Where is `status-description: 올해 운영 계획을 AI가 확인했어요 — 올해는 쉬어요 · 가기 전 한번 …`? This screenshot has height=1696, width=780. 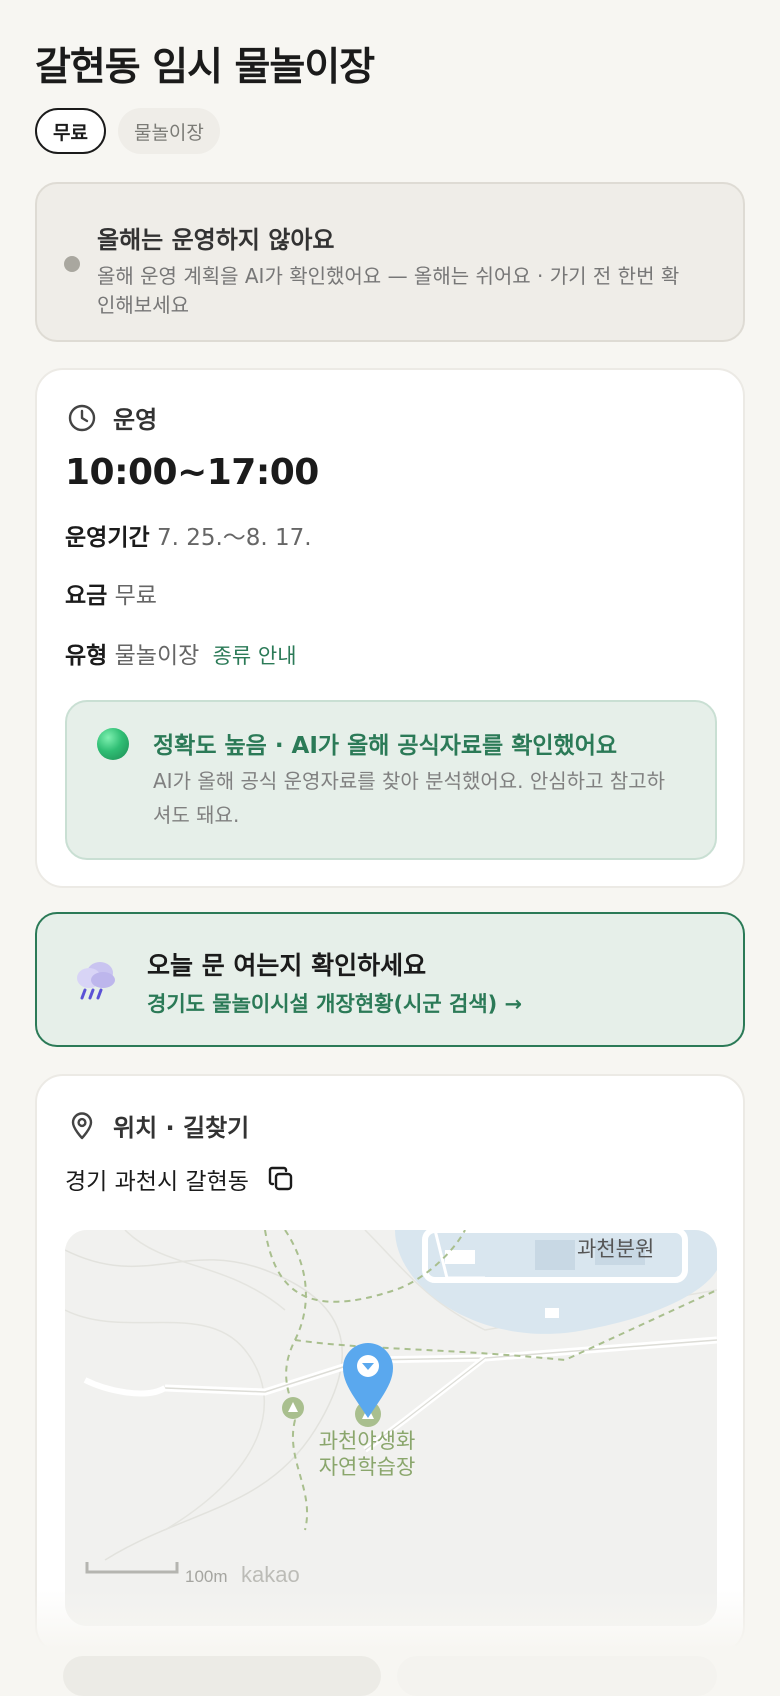 status-description: 올해 운영 계획을 AI가 확인했어요 — 올해는 쉬어요 · 가기 전 한번 … is located at coordinates (388, 290).